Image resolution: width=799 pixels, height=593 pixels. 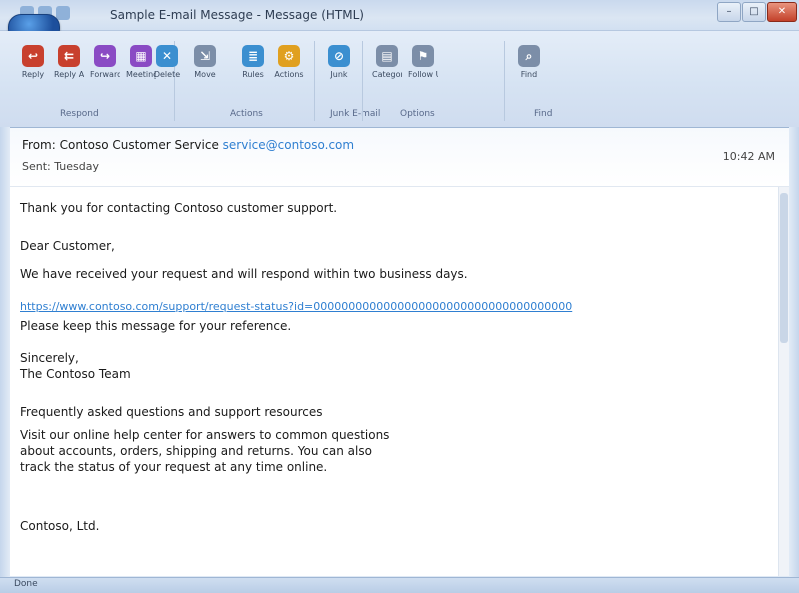 What do you see at coordinates (387, 56) in the screenshot?
I see `categorize-icon: ▤` at bounding box center [387, 56].